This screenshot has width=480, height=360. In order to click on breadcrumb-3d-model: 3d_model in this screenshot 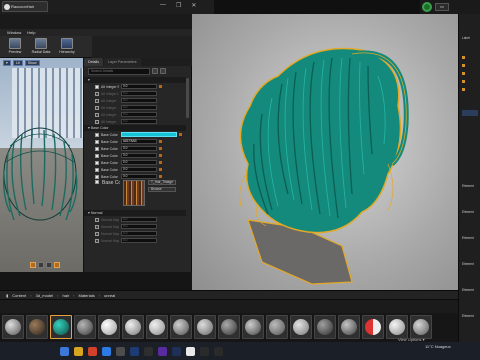, I will do `click(45, 295)`.